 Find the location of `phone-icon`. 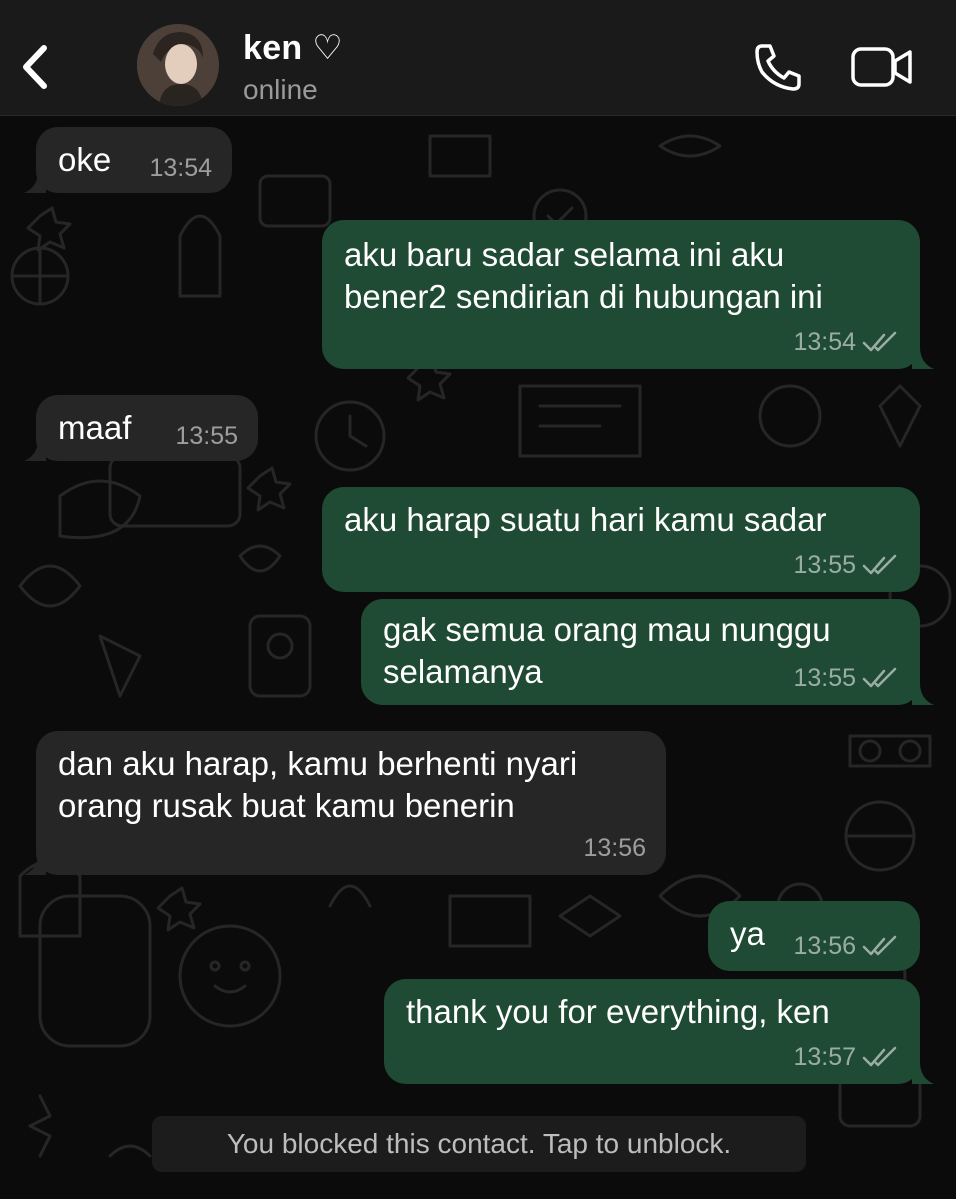

phone-icon is located at coordinates (778, 67).